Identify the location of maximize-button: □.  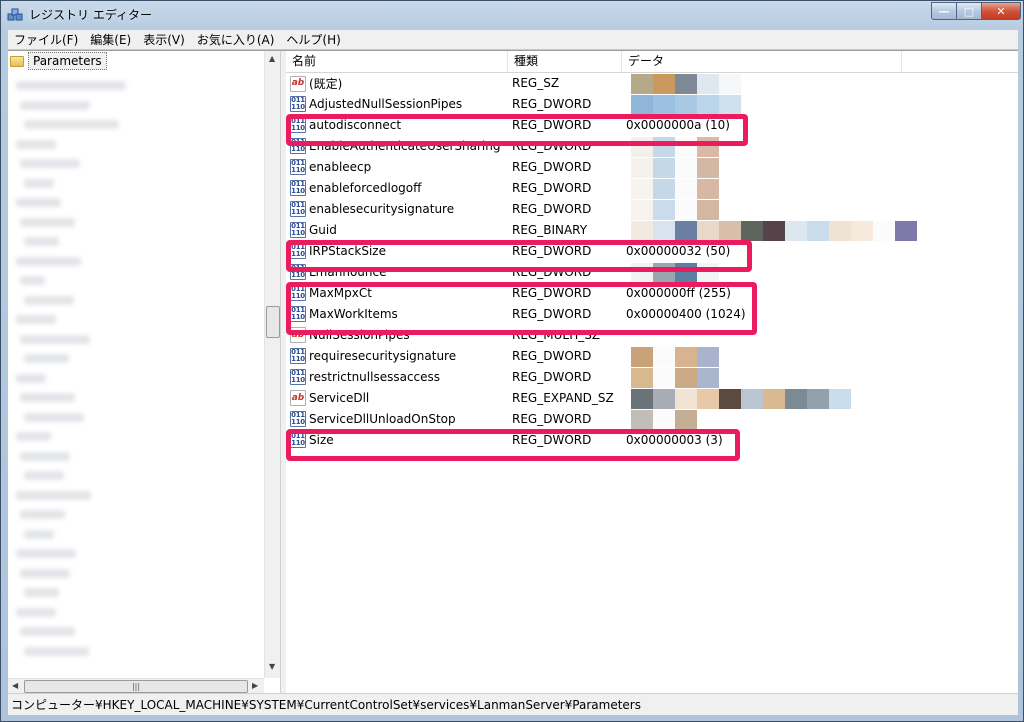
(969, 11).